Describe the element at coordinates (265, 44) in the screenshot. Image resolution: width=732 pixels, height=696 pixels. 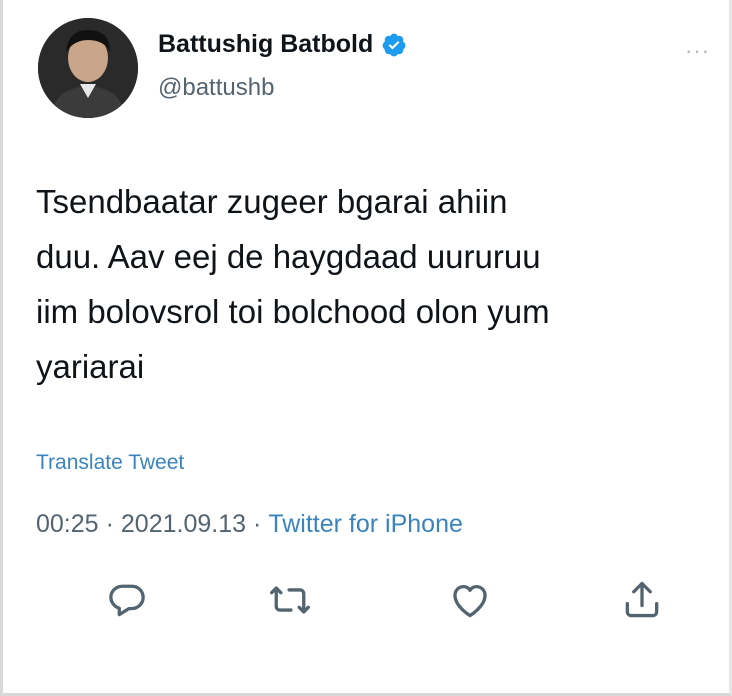
I see `author-name: Battushig Batbold` at that location.